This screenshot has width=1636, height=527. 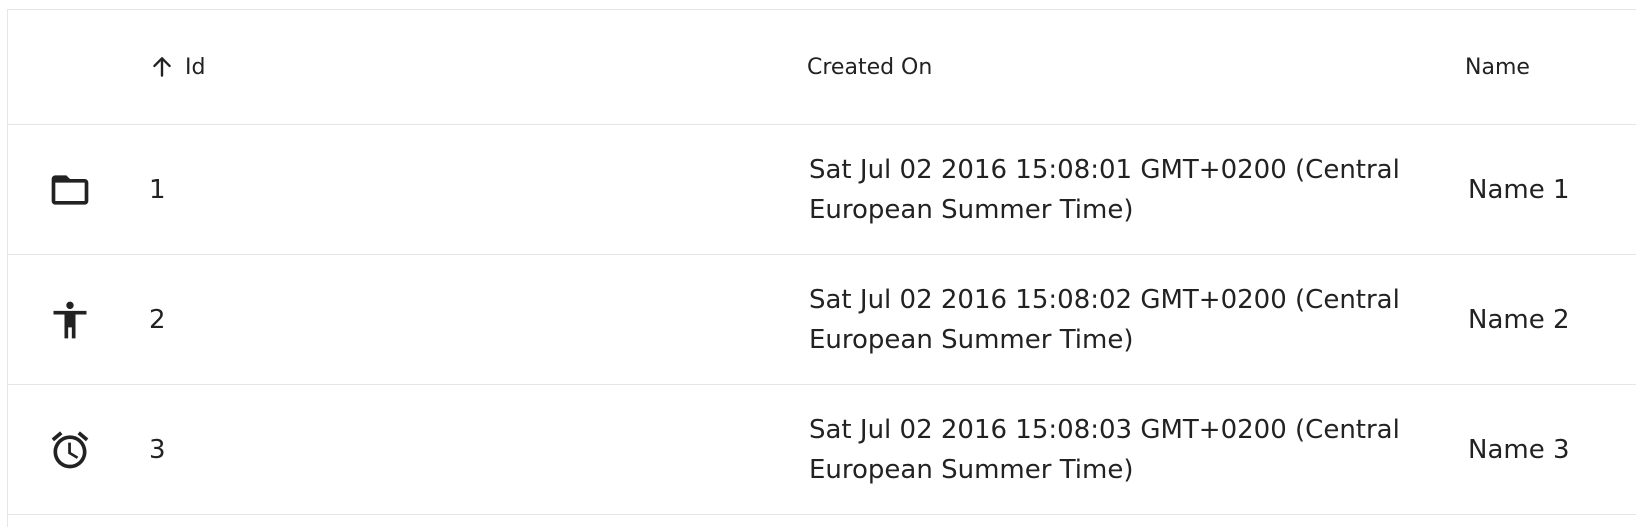 I want to click on header-cell-created-on: Created On, so click(x=1117, y=67).